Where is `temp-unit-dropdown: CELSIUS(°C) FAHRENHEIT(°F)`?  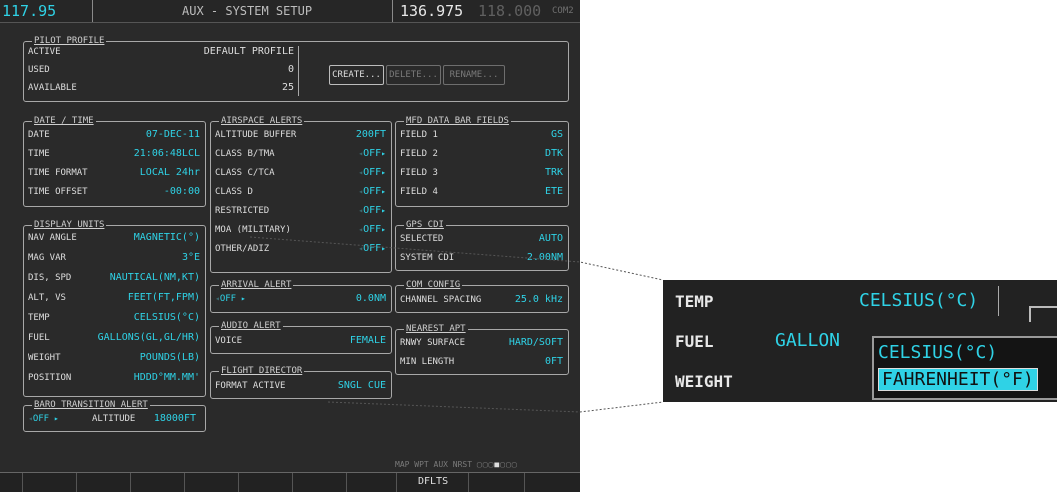 temp-unit-dropdown: CELSIUS(°C) FAHRENHEIT(°F) is located at coordinates (964, 368).